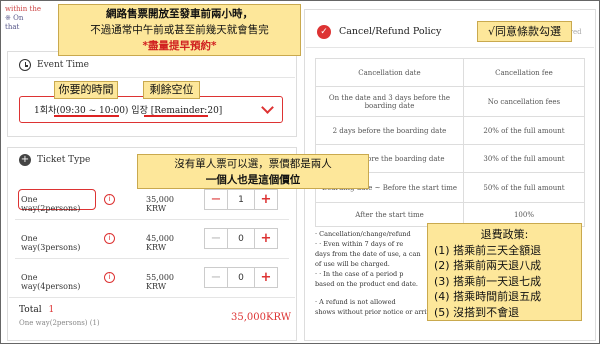  Describe the element at coordinates (488, 250) in the screenshot. I see `refund-item: (1) 搭乘前三天全額退` at that location.